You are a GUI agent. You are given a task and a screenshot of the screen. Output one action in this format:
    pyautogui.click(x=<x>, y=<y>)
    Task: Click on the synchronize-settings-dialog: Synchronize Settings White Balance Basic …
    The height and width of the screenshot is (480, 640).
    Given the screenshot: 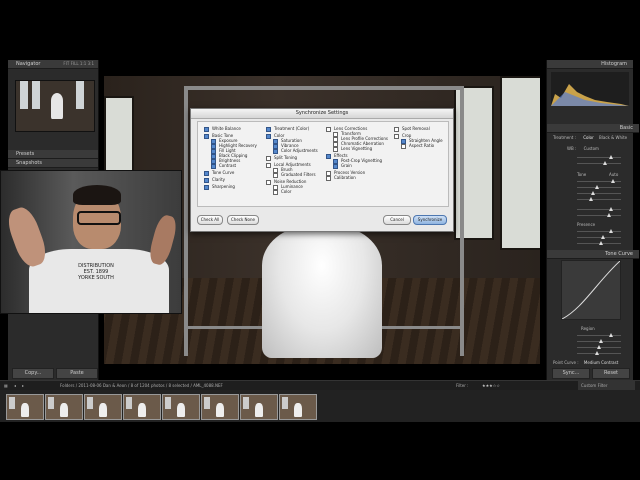 What is the action you would take?
    pyautogui.click(x=322, y=170)
    